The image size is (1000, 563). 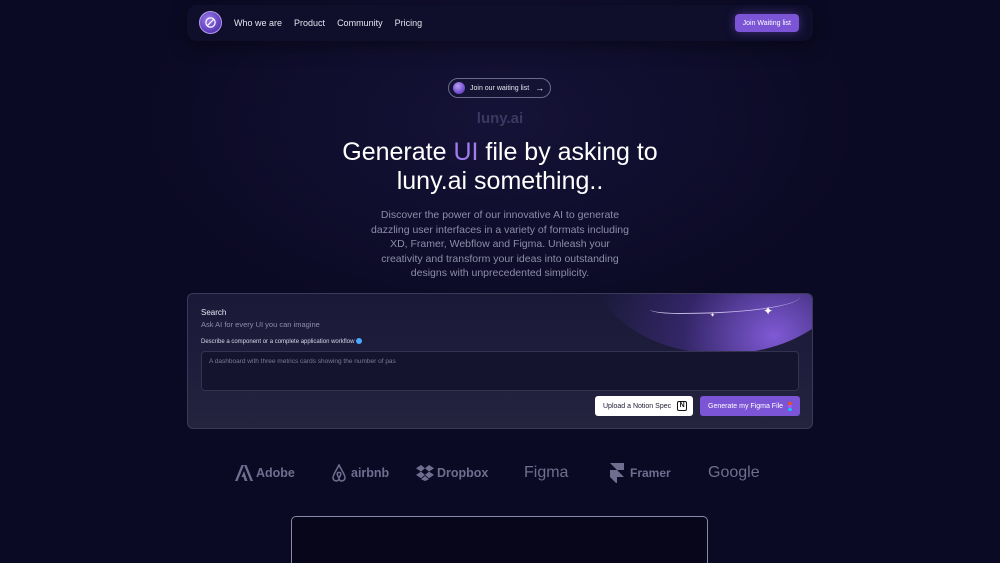 What do you see at coordinates (309, 23) in the screenshot?
I see `nav-link-product: Product` at bounding box center [309, 23].